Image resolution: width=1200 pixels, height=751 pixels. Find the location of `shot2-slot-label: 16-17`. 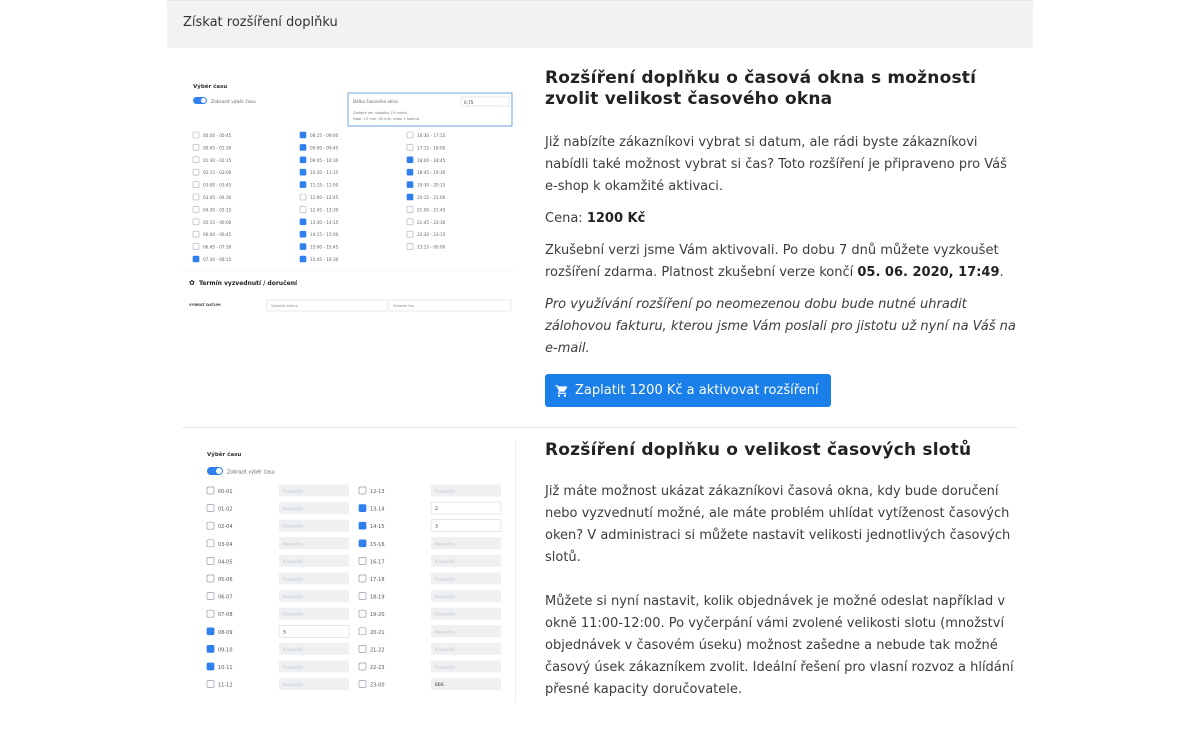

shot2-slot-label: 16-17 is located at coordinates (377, 562).